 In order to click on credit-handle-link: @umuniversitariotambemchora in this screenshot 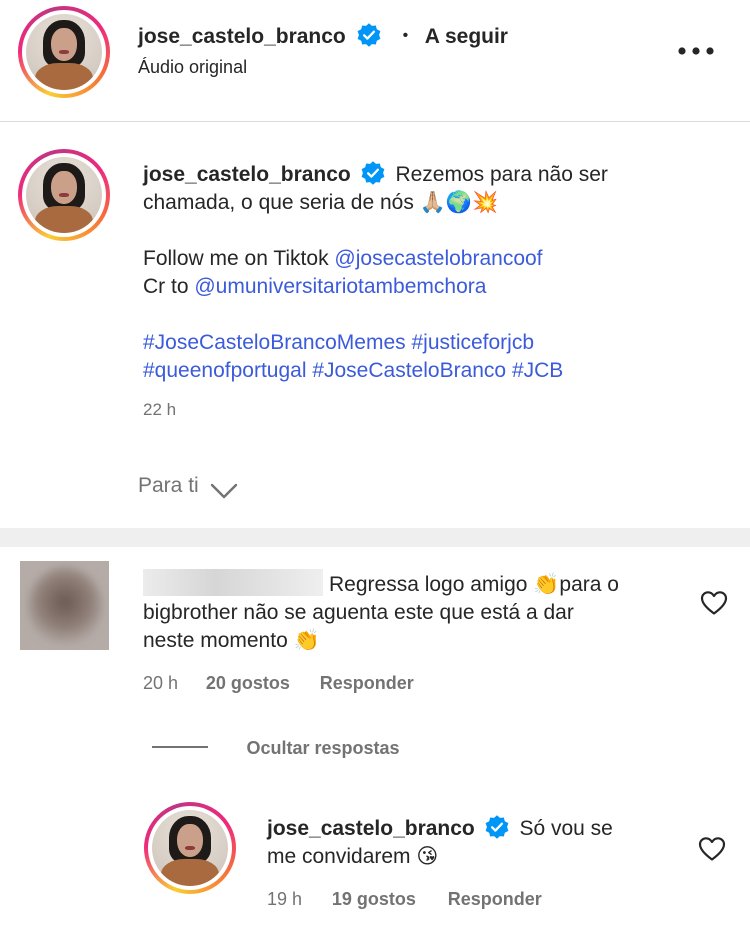, I will do `click(340, 286)`.